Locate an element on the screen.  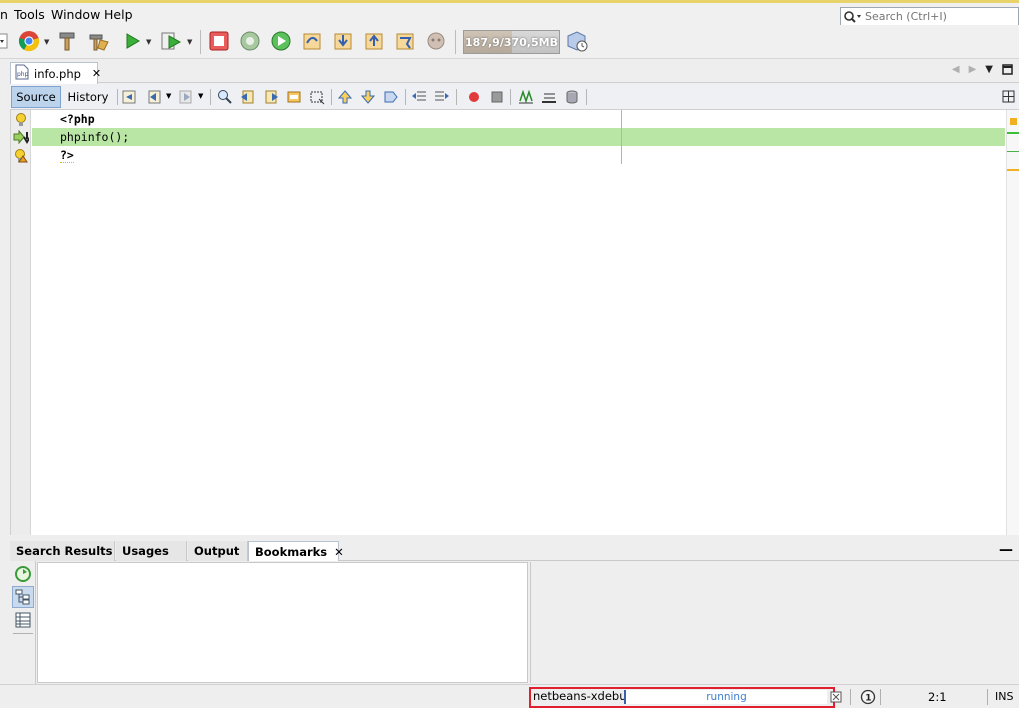
step-over-icon is located at coordinates (312, 41).